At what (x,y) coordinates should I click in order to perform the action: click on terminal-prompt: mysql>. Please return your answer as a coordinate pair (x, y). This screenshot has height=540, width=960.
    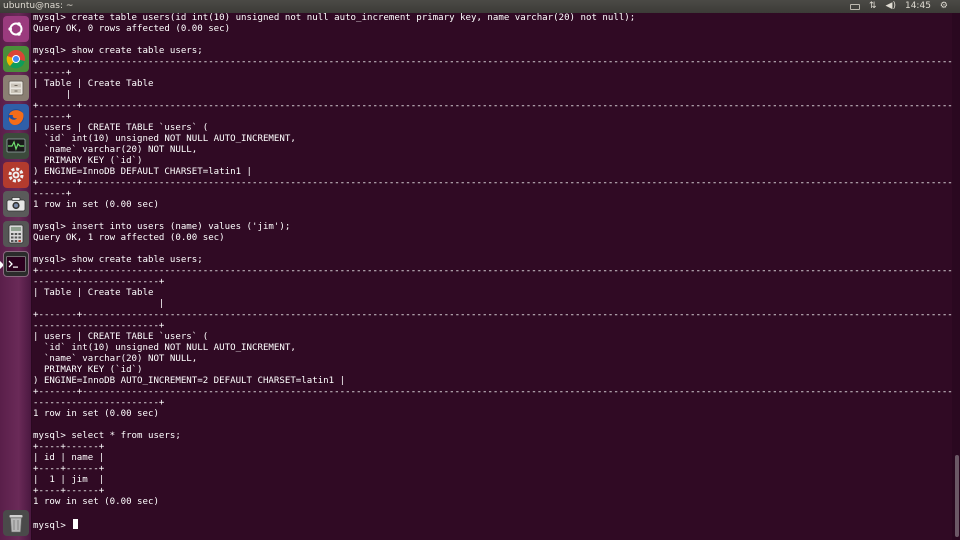
    Looking at the image, I should click on (52, 526).